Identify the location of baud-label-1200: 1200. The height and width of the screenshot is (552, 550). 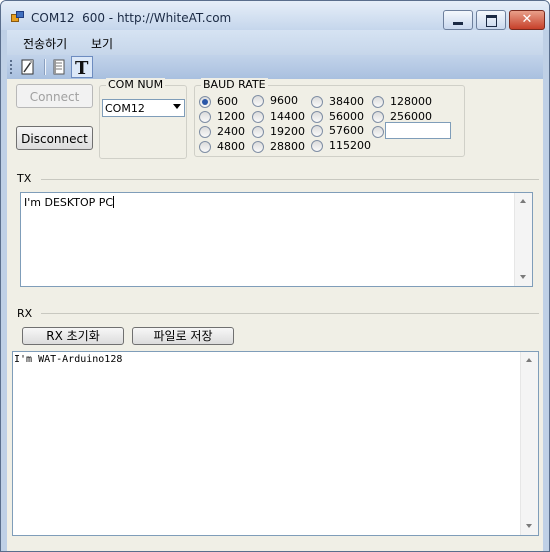
(231, 116).